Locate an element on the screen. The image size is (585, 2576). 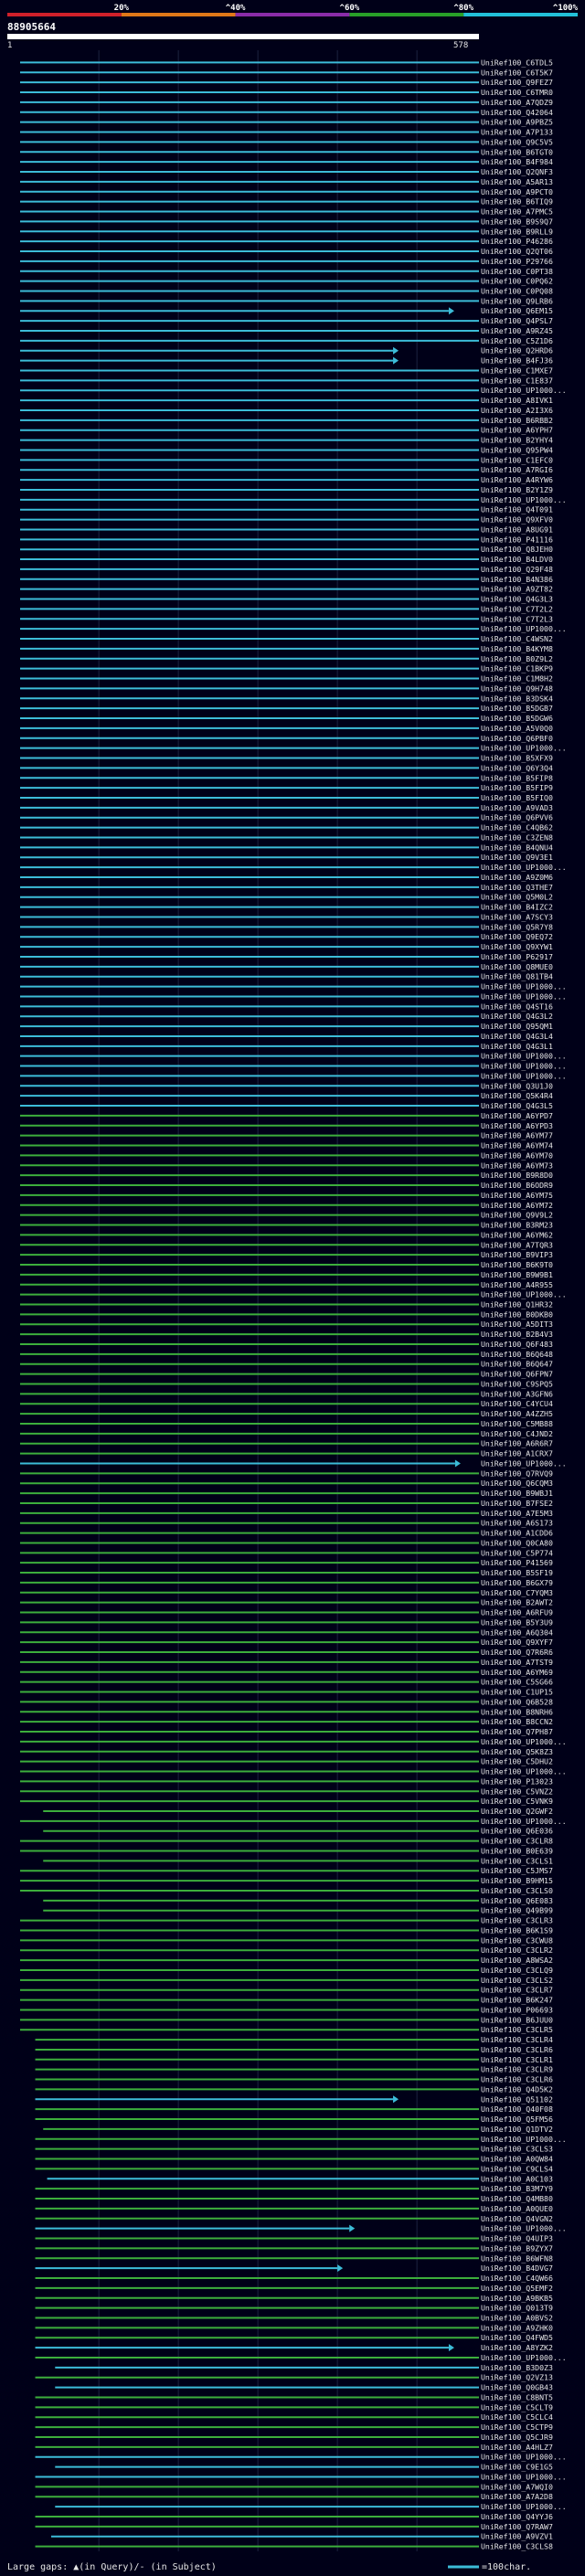
hit-label: UniRef100_P06693 is located at coordinates (517, 2009).